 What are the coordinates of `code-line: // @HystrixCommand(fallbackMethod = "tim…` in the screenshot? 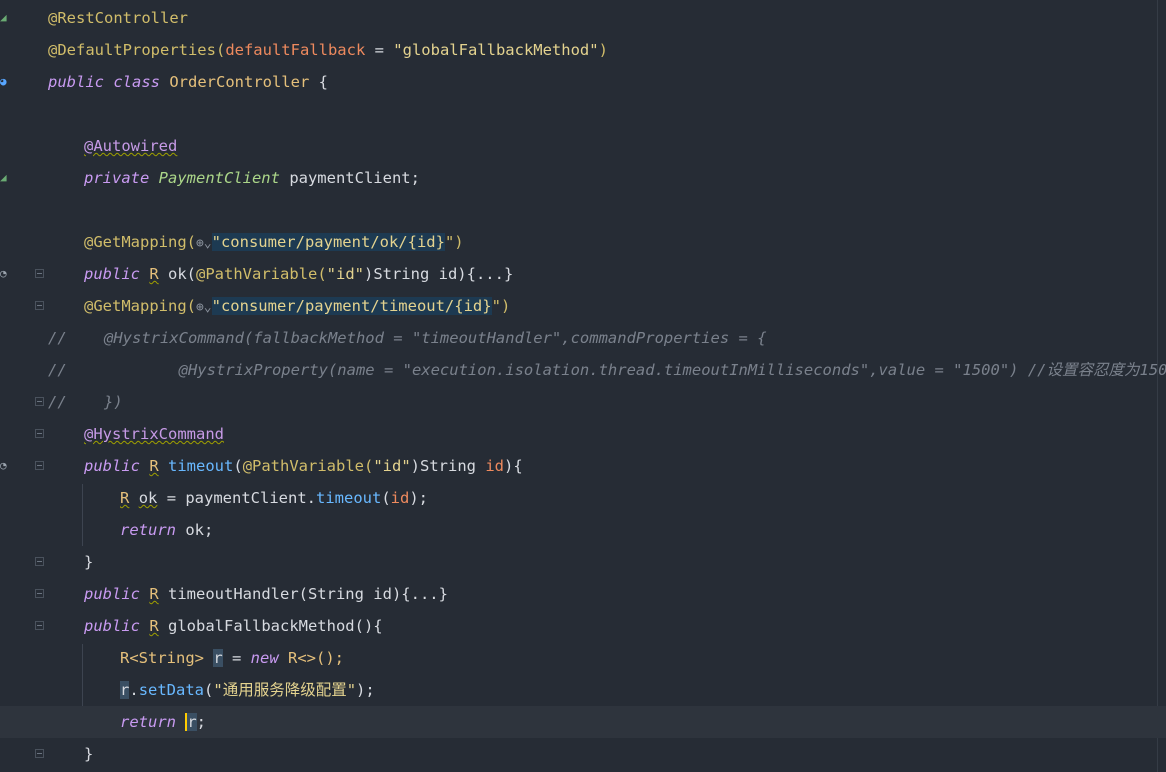 It's located at (583, 338).